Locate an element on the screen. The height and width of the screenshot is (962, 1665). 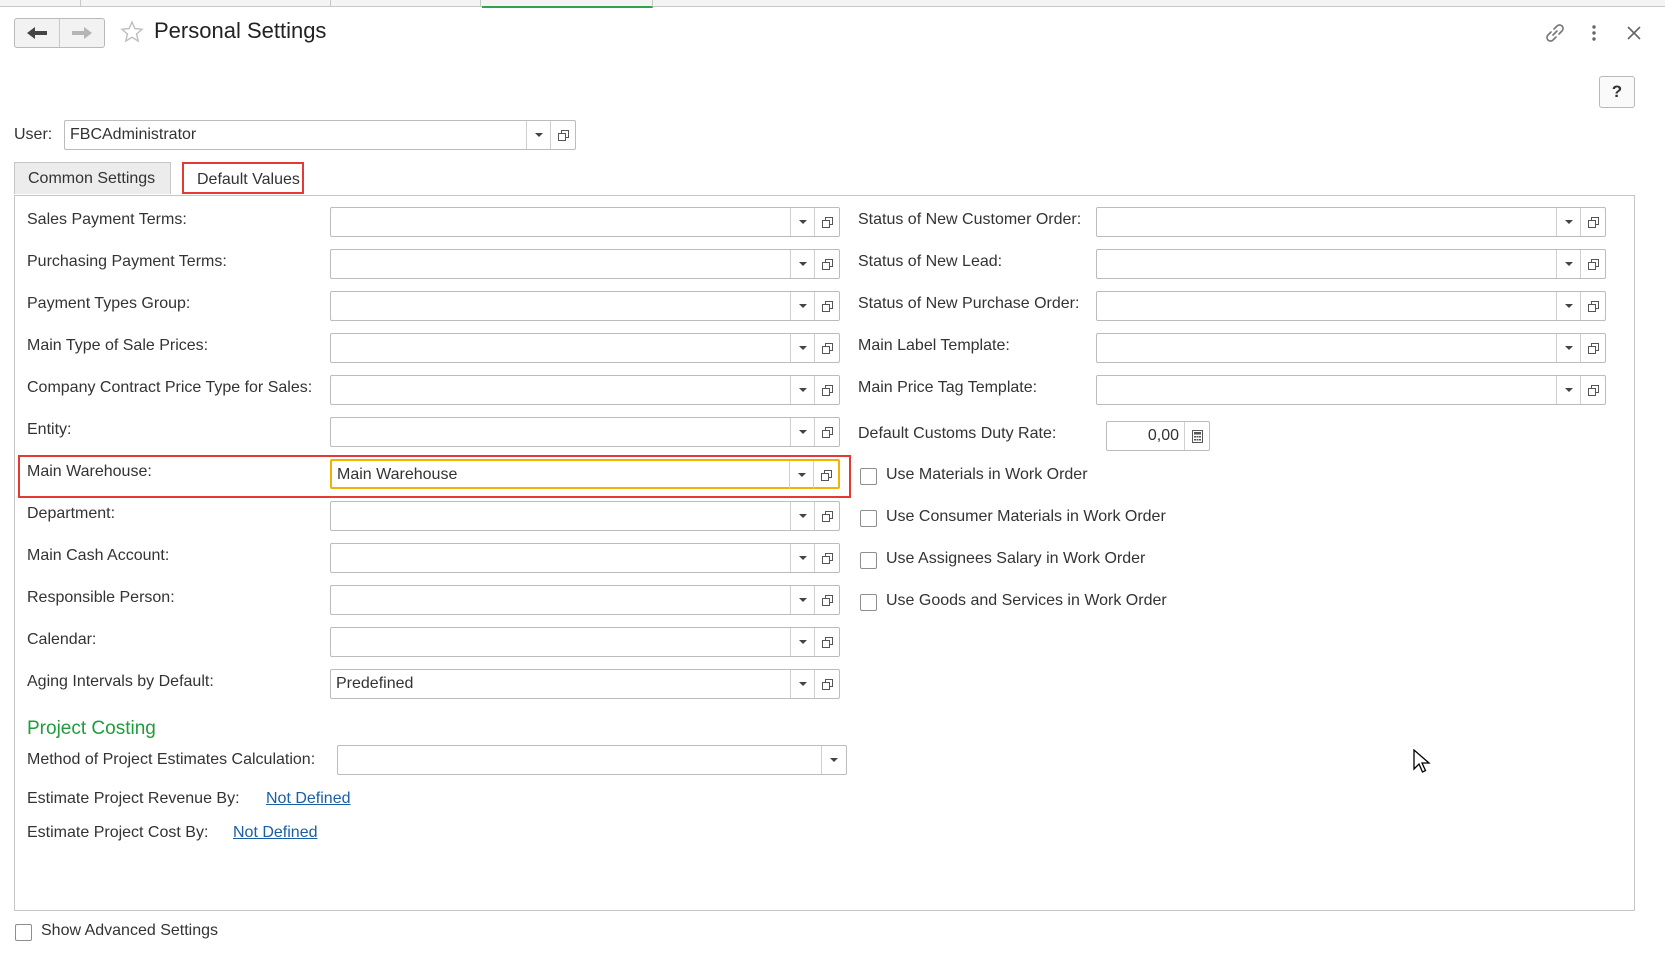
advanced-label: Show Advanced Settings is located at coordinates (130, 930).